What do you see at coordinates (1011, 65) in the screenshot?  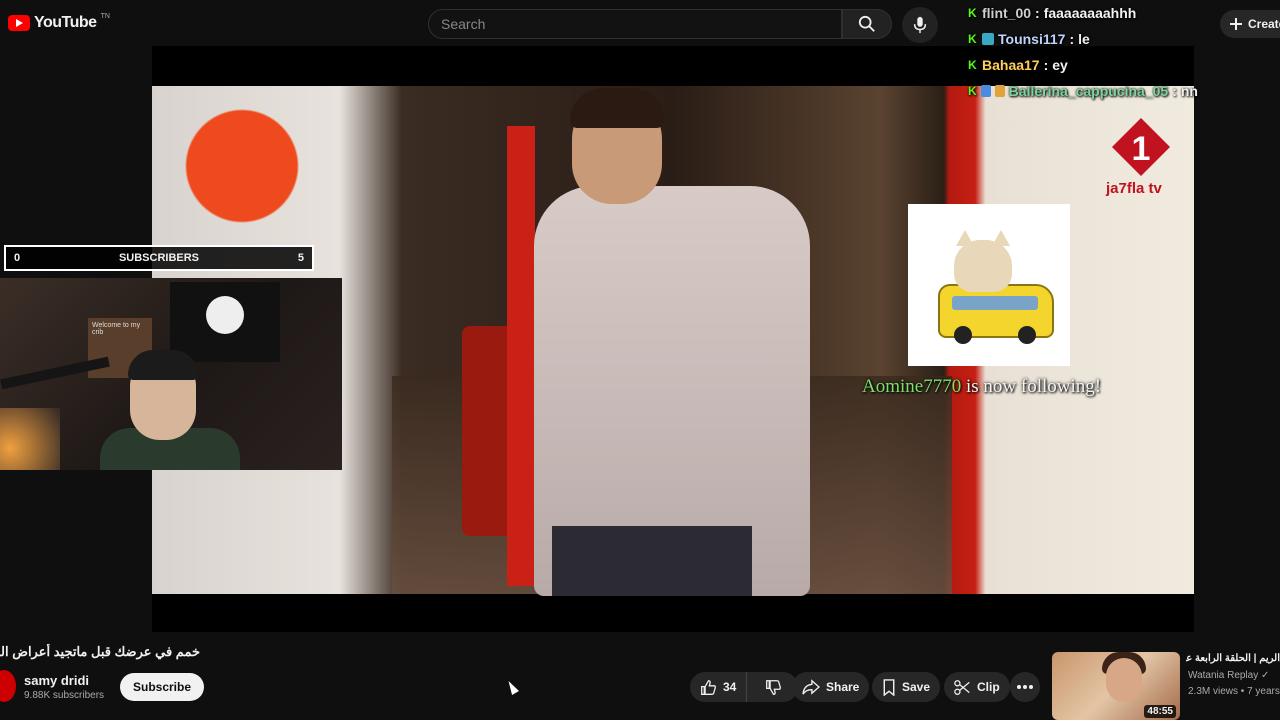 I see `chat-username: Bahaa17` at bounding box center [1011, 65].